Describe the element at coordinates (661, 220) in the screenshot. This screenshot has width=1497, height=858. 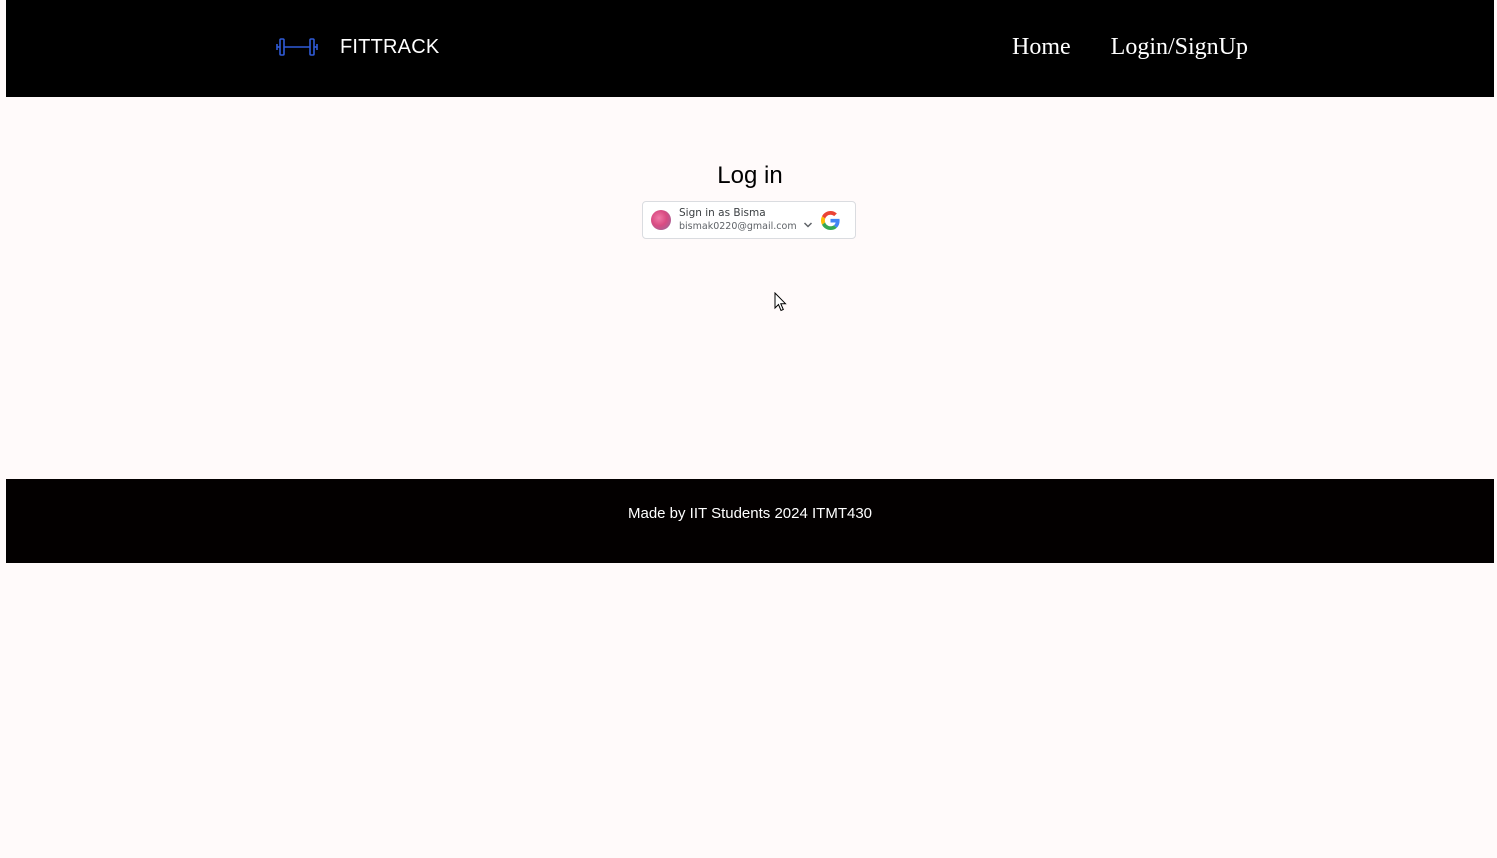
I see `avatar` at that location.